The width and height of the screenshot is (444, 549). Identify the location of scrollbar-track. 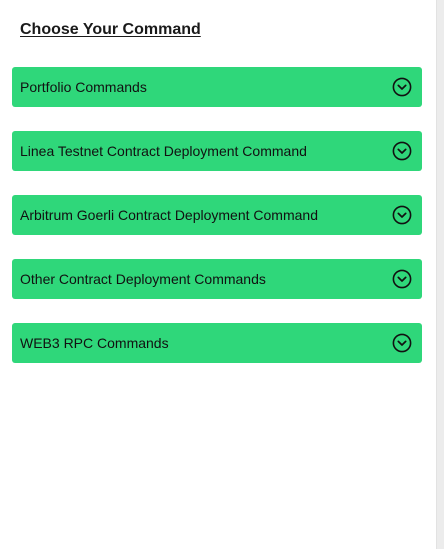
(440, 274).